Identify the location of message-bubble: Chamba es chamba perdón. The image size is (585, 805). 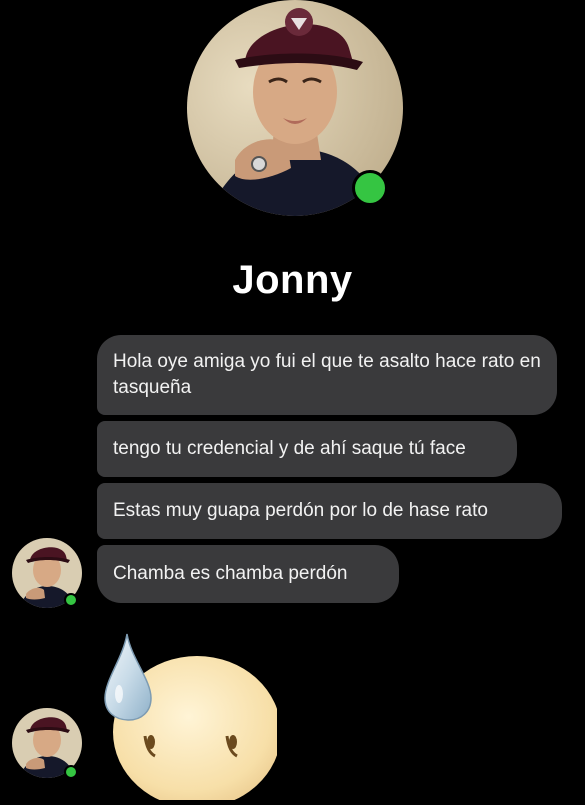
(248, 574).